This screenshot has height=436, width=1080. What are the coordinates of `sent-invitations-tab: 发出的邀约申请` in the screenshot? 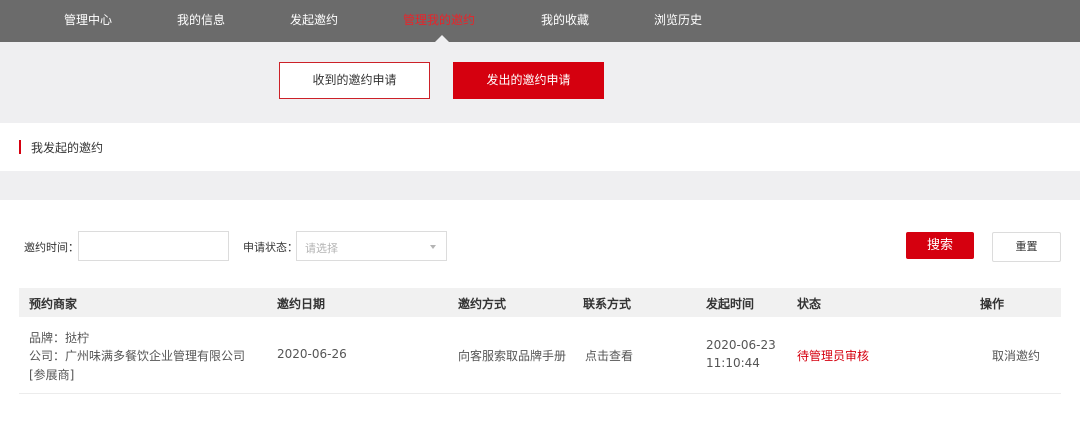 It's located at (528, 80).